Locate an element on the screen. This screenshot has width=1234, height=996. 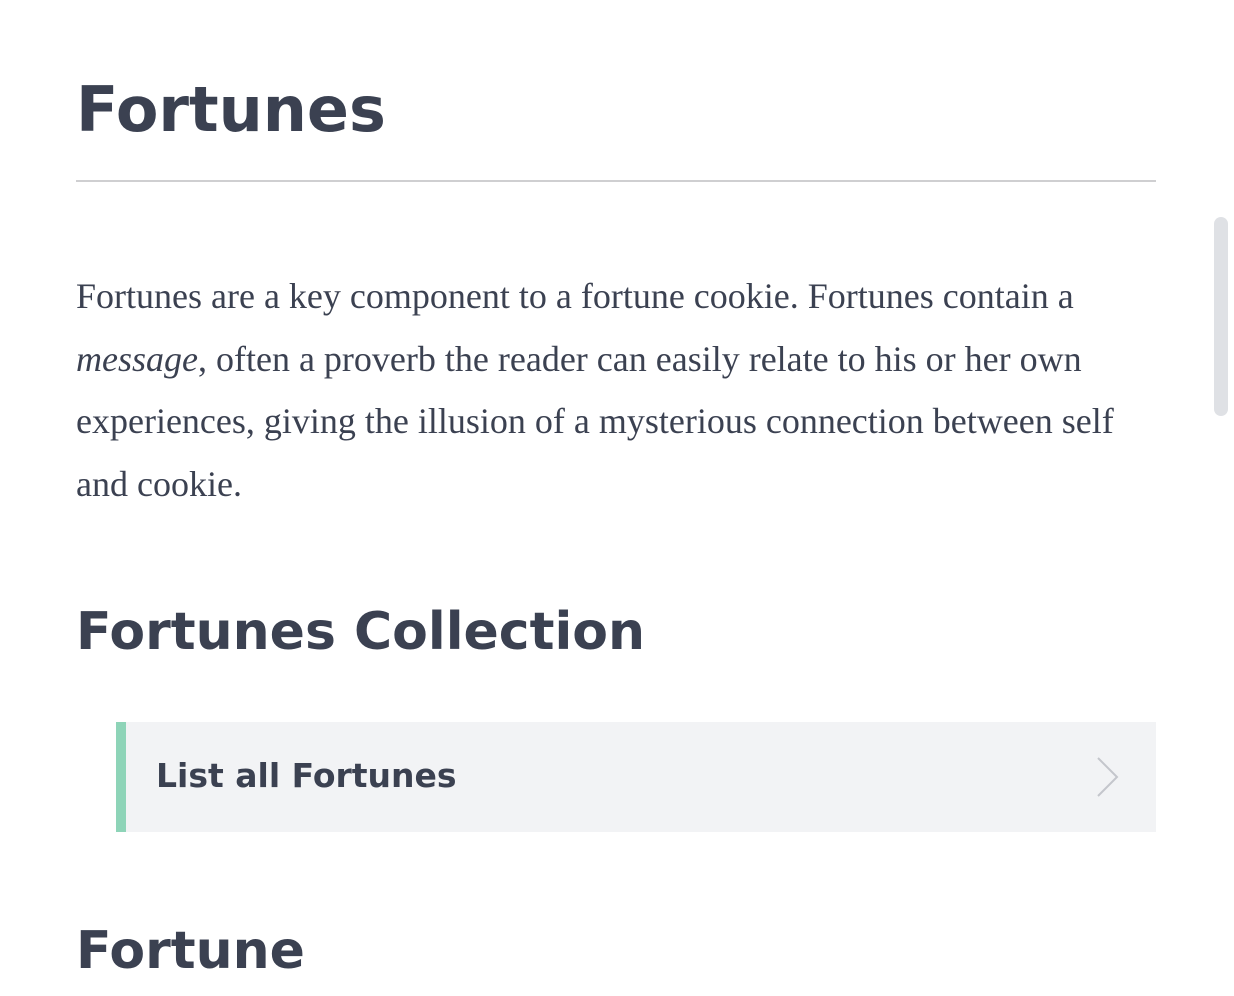
title-divider is located at coordinates (616, 181).